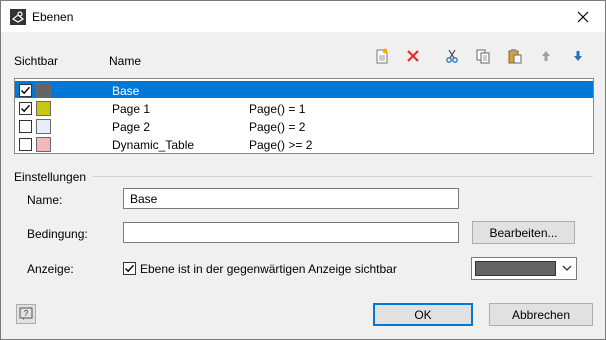  I want to click on layer-condition: Page() = 2, so click(277, 127).